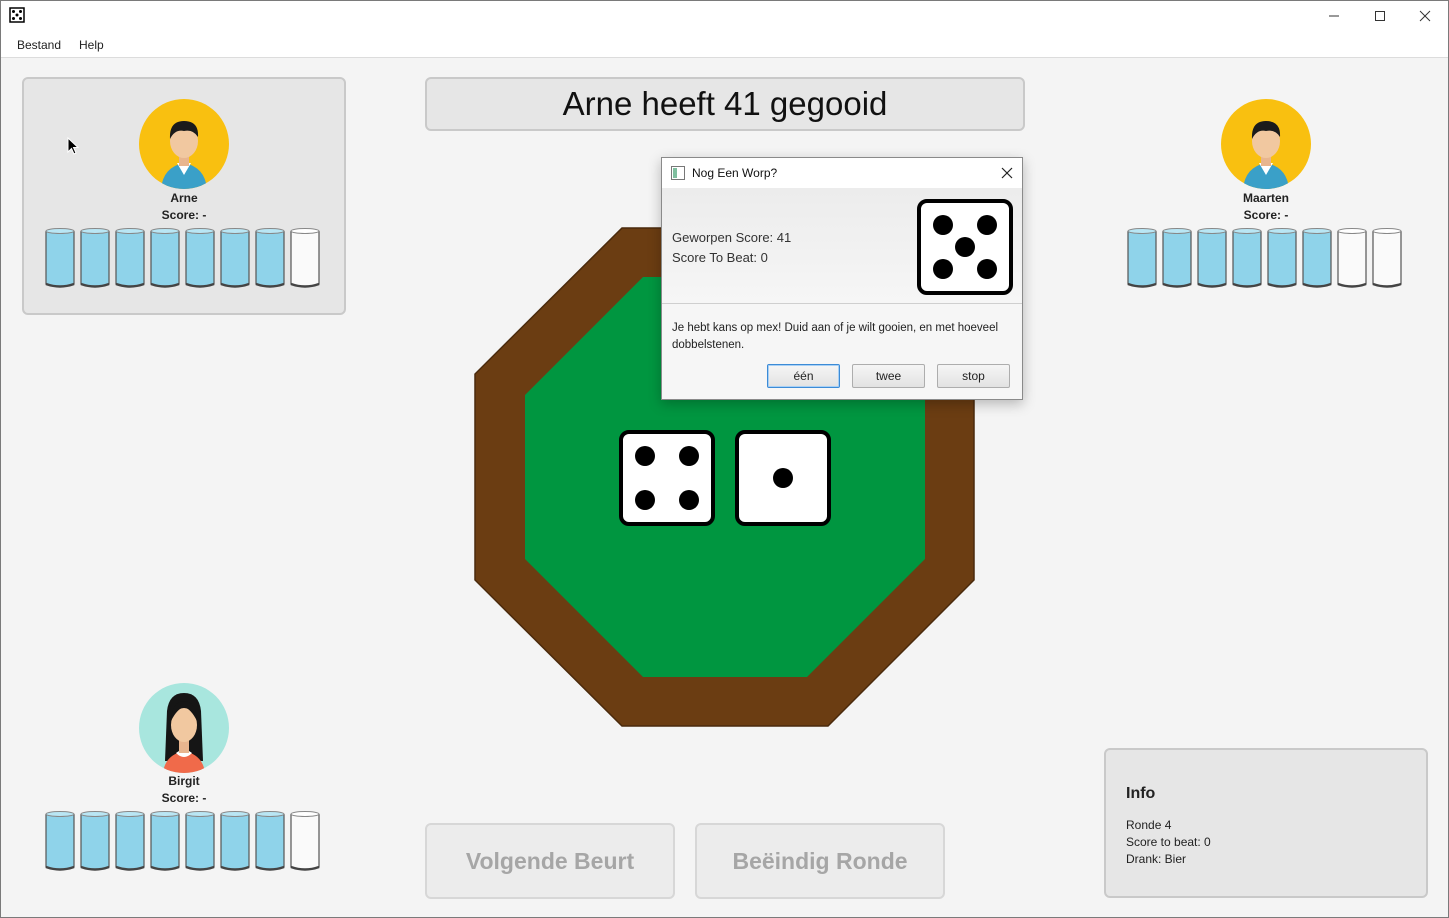  I want to click on menu-help: Help, so click(91, 45).